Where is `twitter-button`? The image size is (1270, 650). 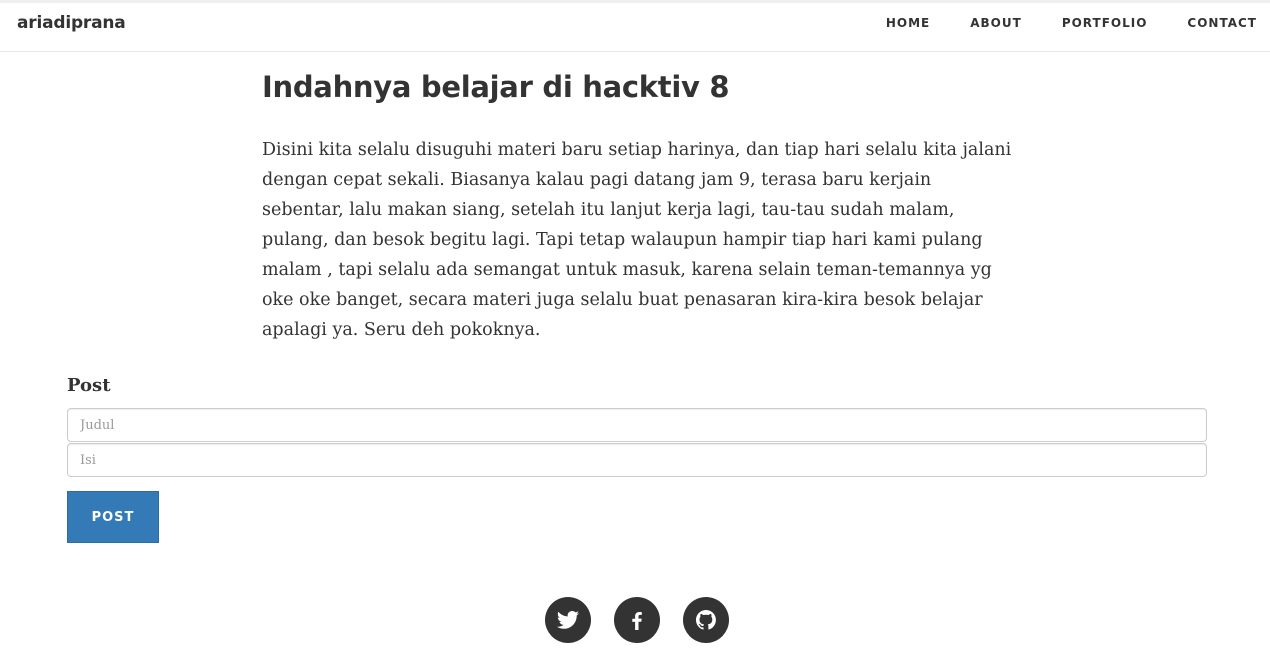 twitter-button is located at coordinates (568, 620).